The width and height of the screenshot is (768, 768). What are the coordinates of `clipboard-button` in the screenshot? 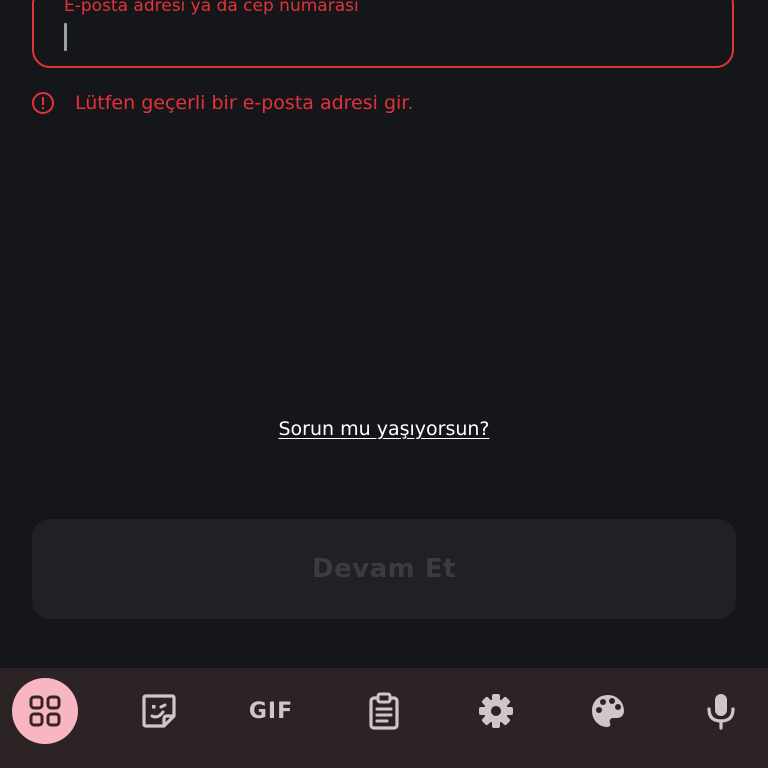 It's located at (384, 711).